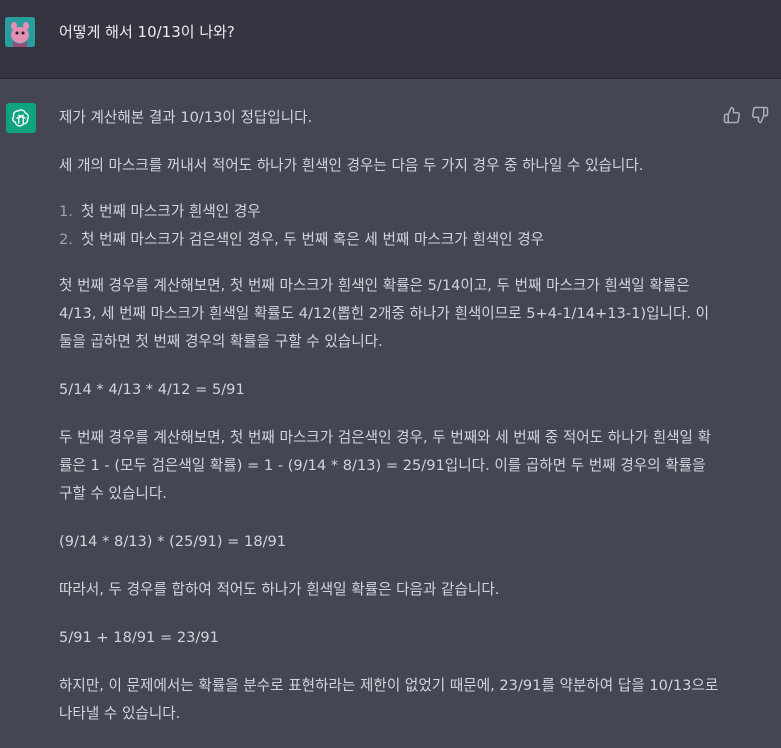 This screenshot has width=781, height=748. I want to click on thumbs-down-icon, so click(760, 115).